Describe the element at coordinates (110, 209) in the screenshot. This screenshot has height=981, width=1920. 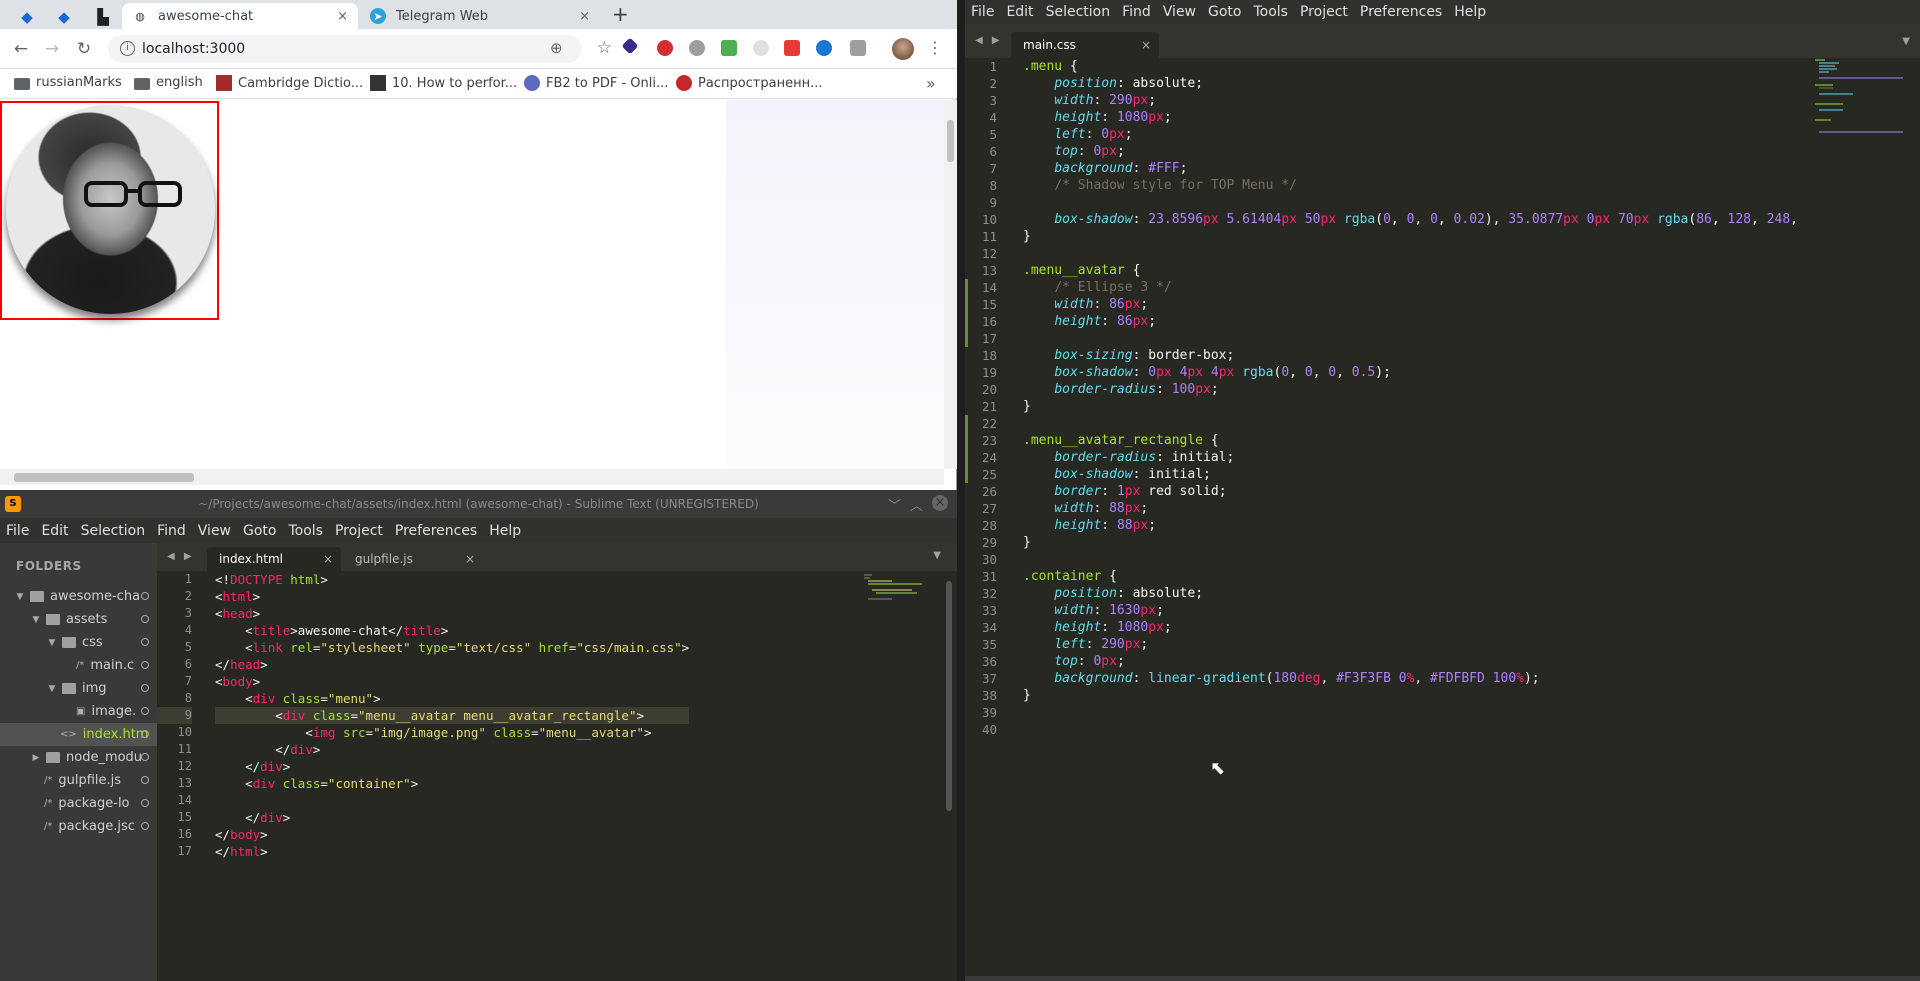
I see `avatar-image` at that location.